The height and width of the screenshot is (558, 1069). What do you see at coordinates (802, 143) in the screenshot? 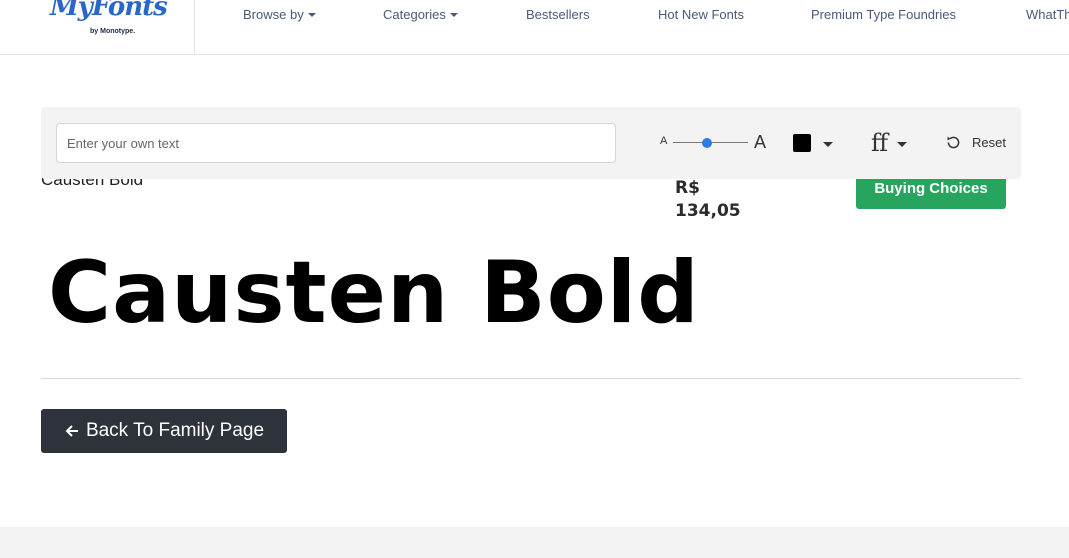
I see `color-picker-swatch` at bounding box center [802, 143].